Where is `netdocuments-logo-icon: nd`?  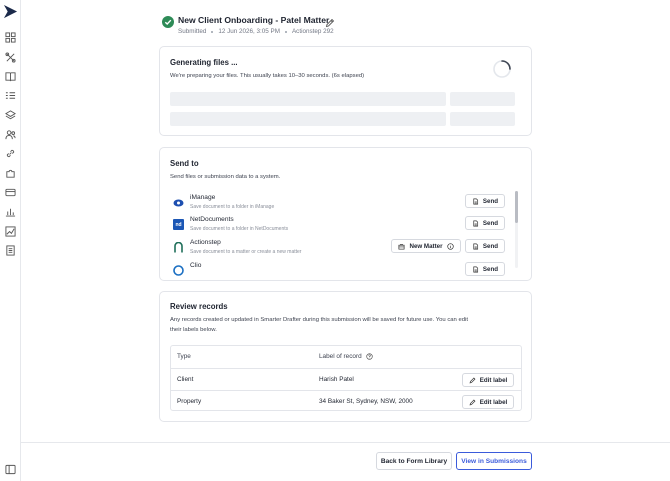
netdocuments-logo-icon: nd is located at coordinates (178, 224).